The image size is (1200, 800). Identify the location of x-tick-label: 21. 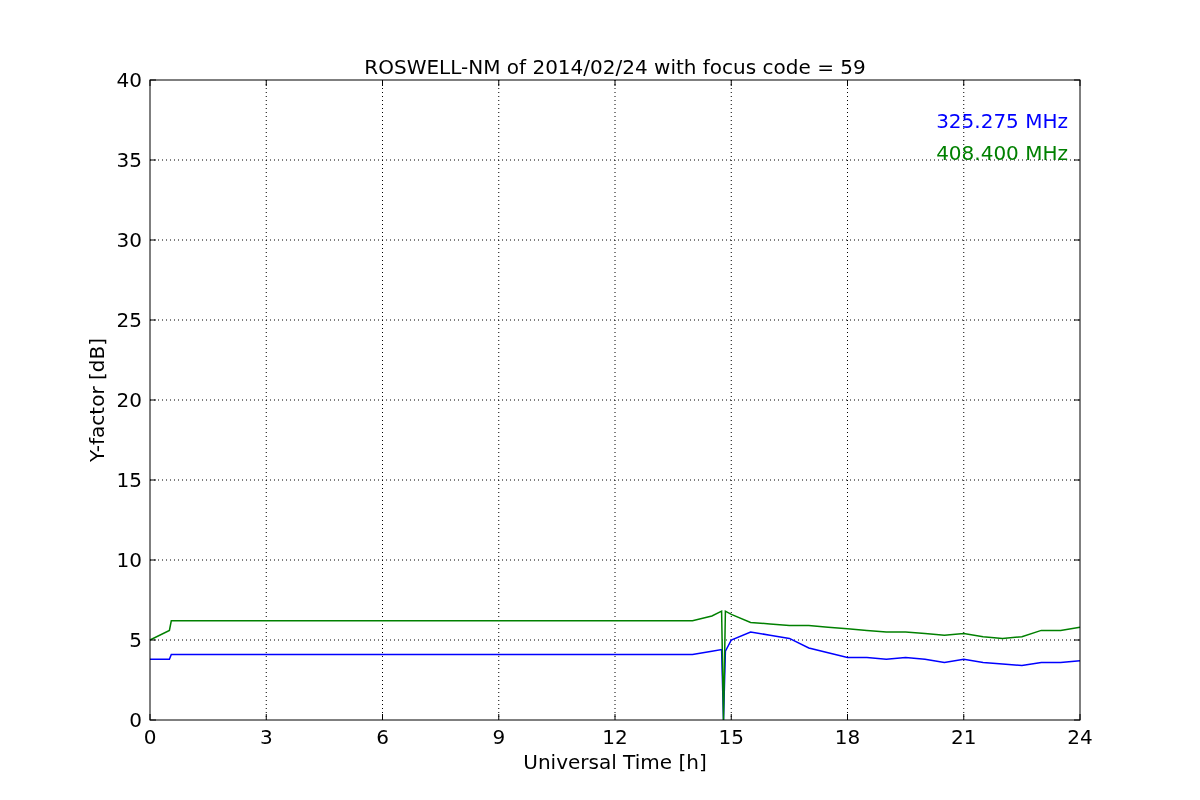
(964, 737).